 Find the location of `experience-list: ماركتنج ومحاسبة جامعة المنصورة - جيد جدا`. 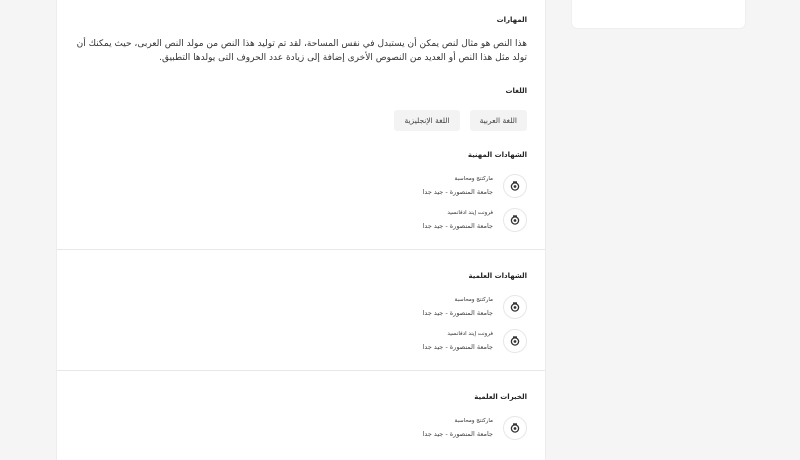

experience-list: ماركتنج ومحاسبة جامعة المنصورة - جيد جدا is located at coordinates (301, 428).